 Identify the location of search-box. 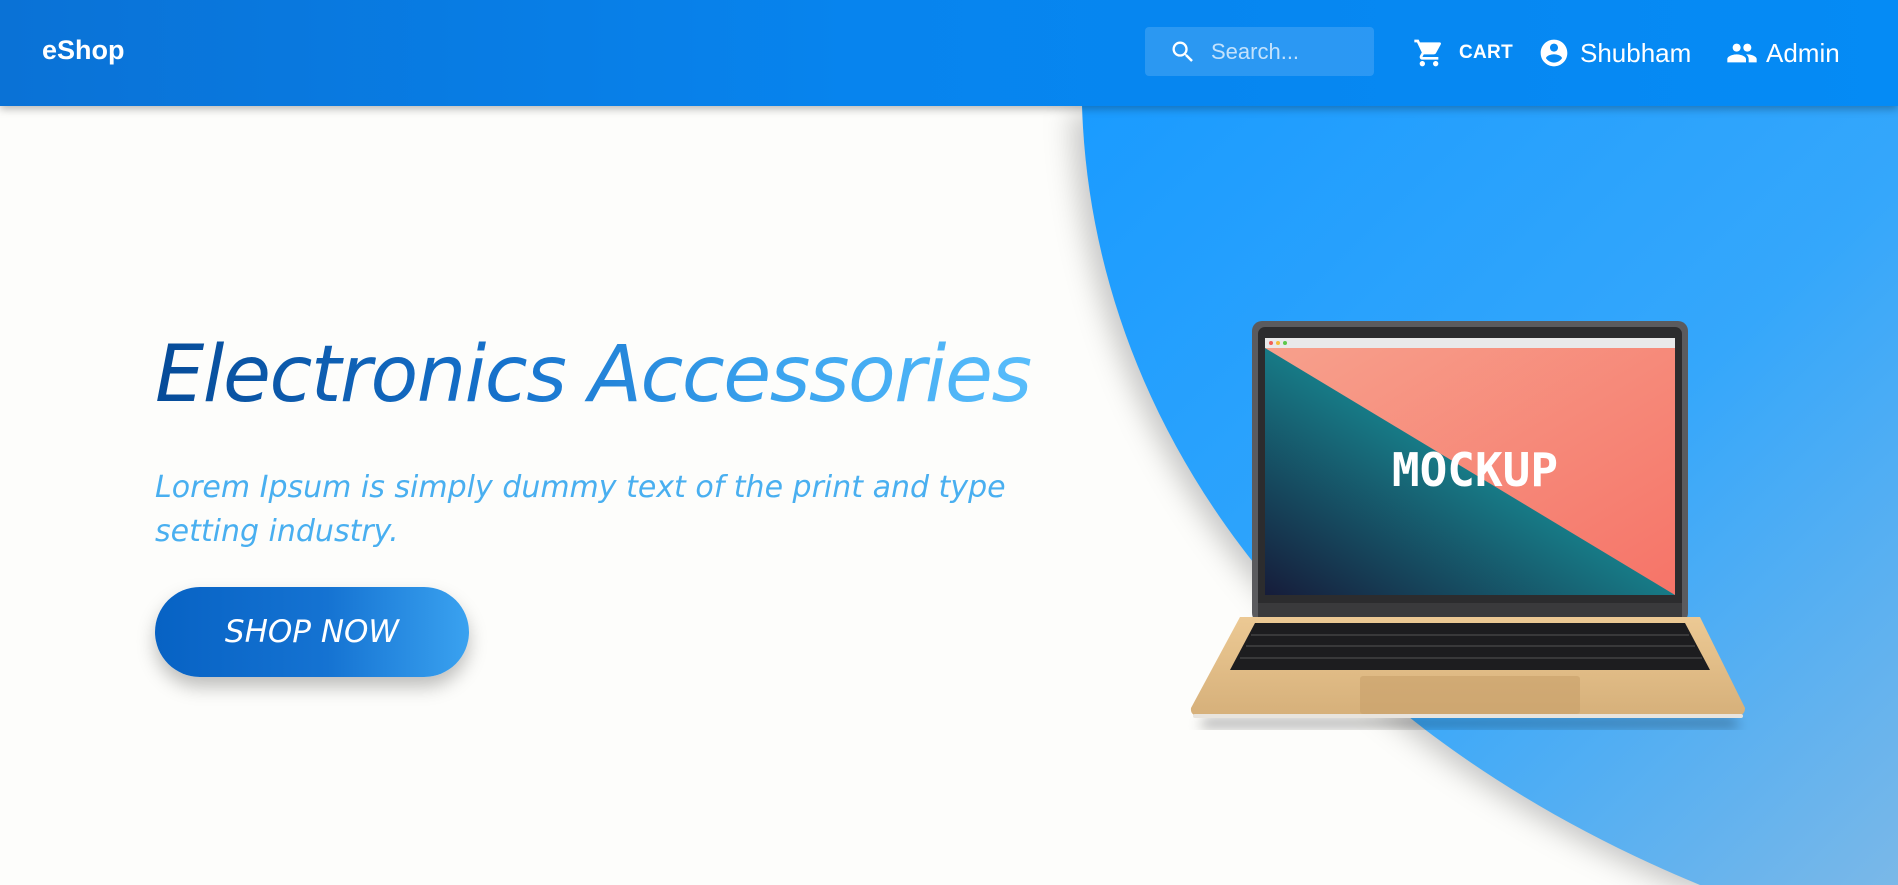
(1259, 51).